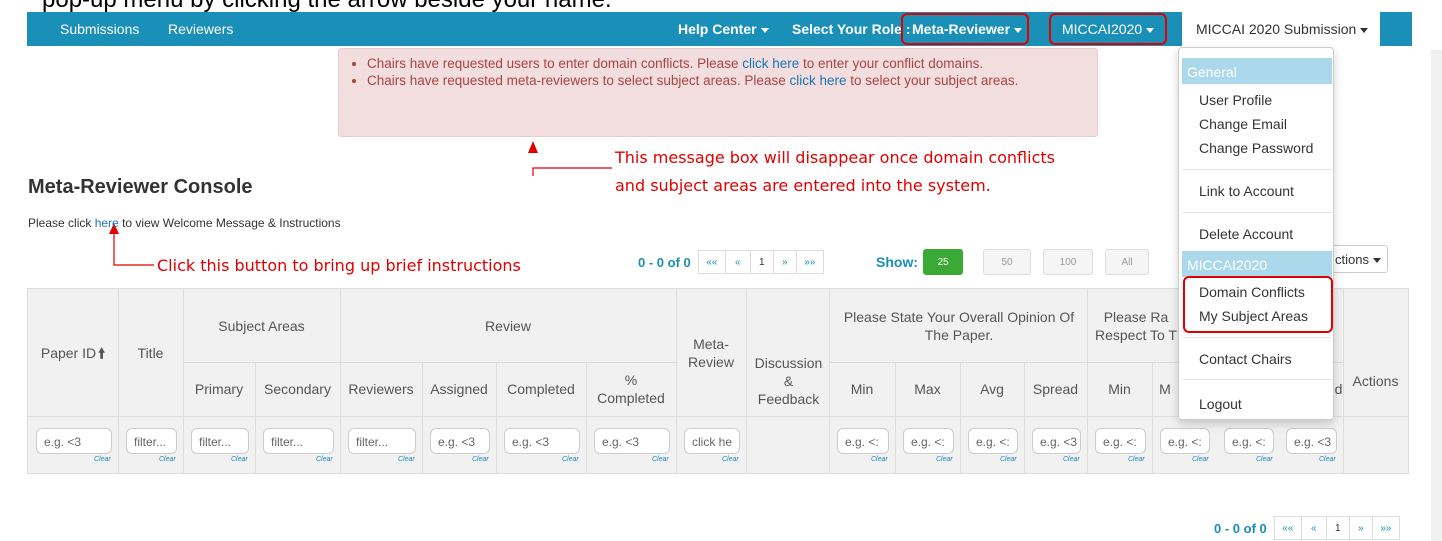  What do you see at coordinates (1249, 441) in the screenshot?
I see `filter-rating-avg: e.g. <:` at bounding box center [1249, 441].